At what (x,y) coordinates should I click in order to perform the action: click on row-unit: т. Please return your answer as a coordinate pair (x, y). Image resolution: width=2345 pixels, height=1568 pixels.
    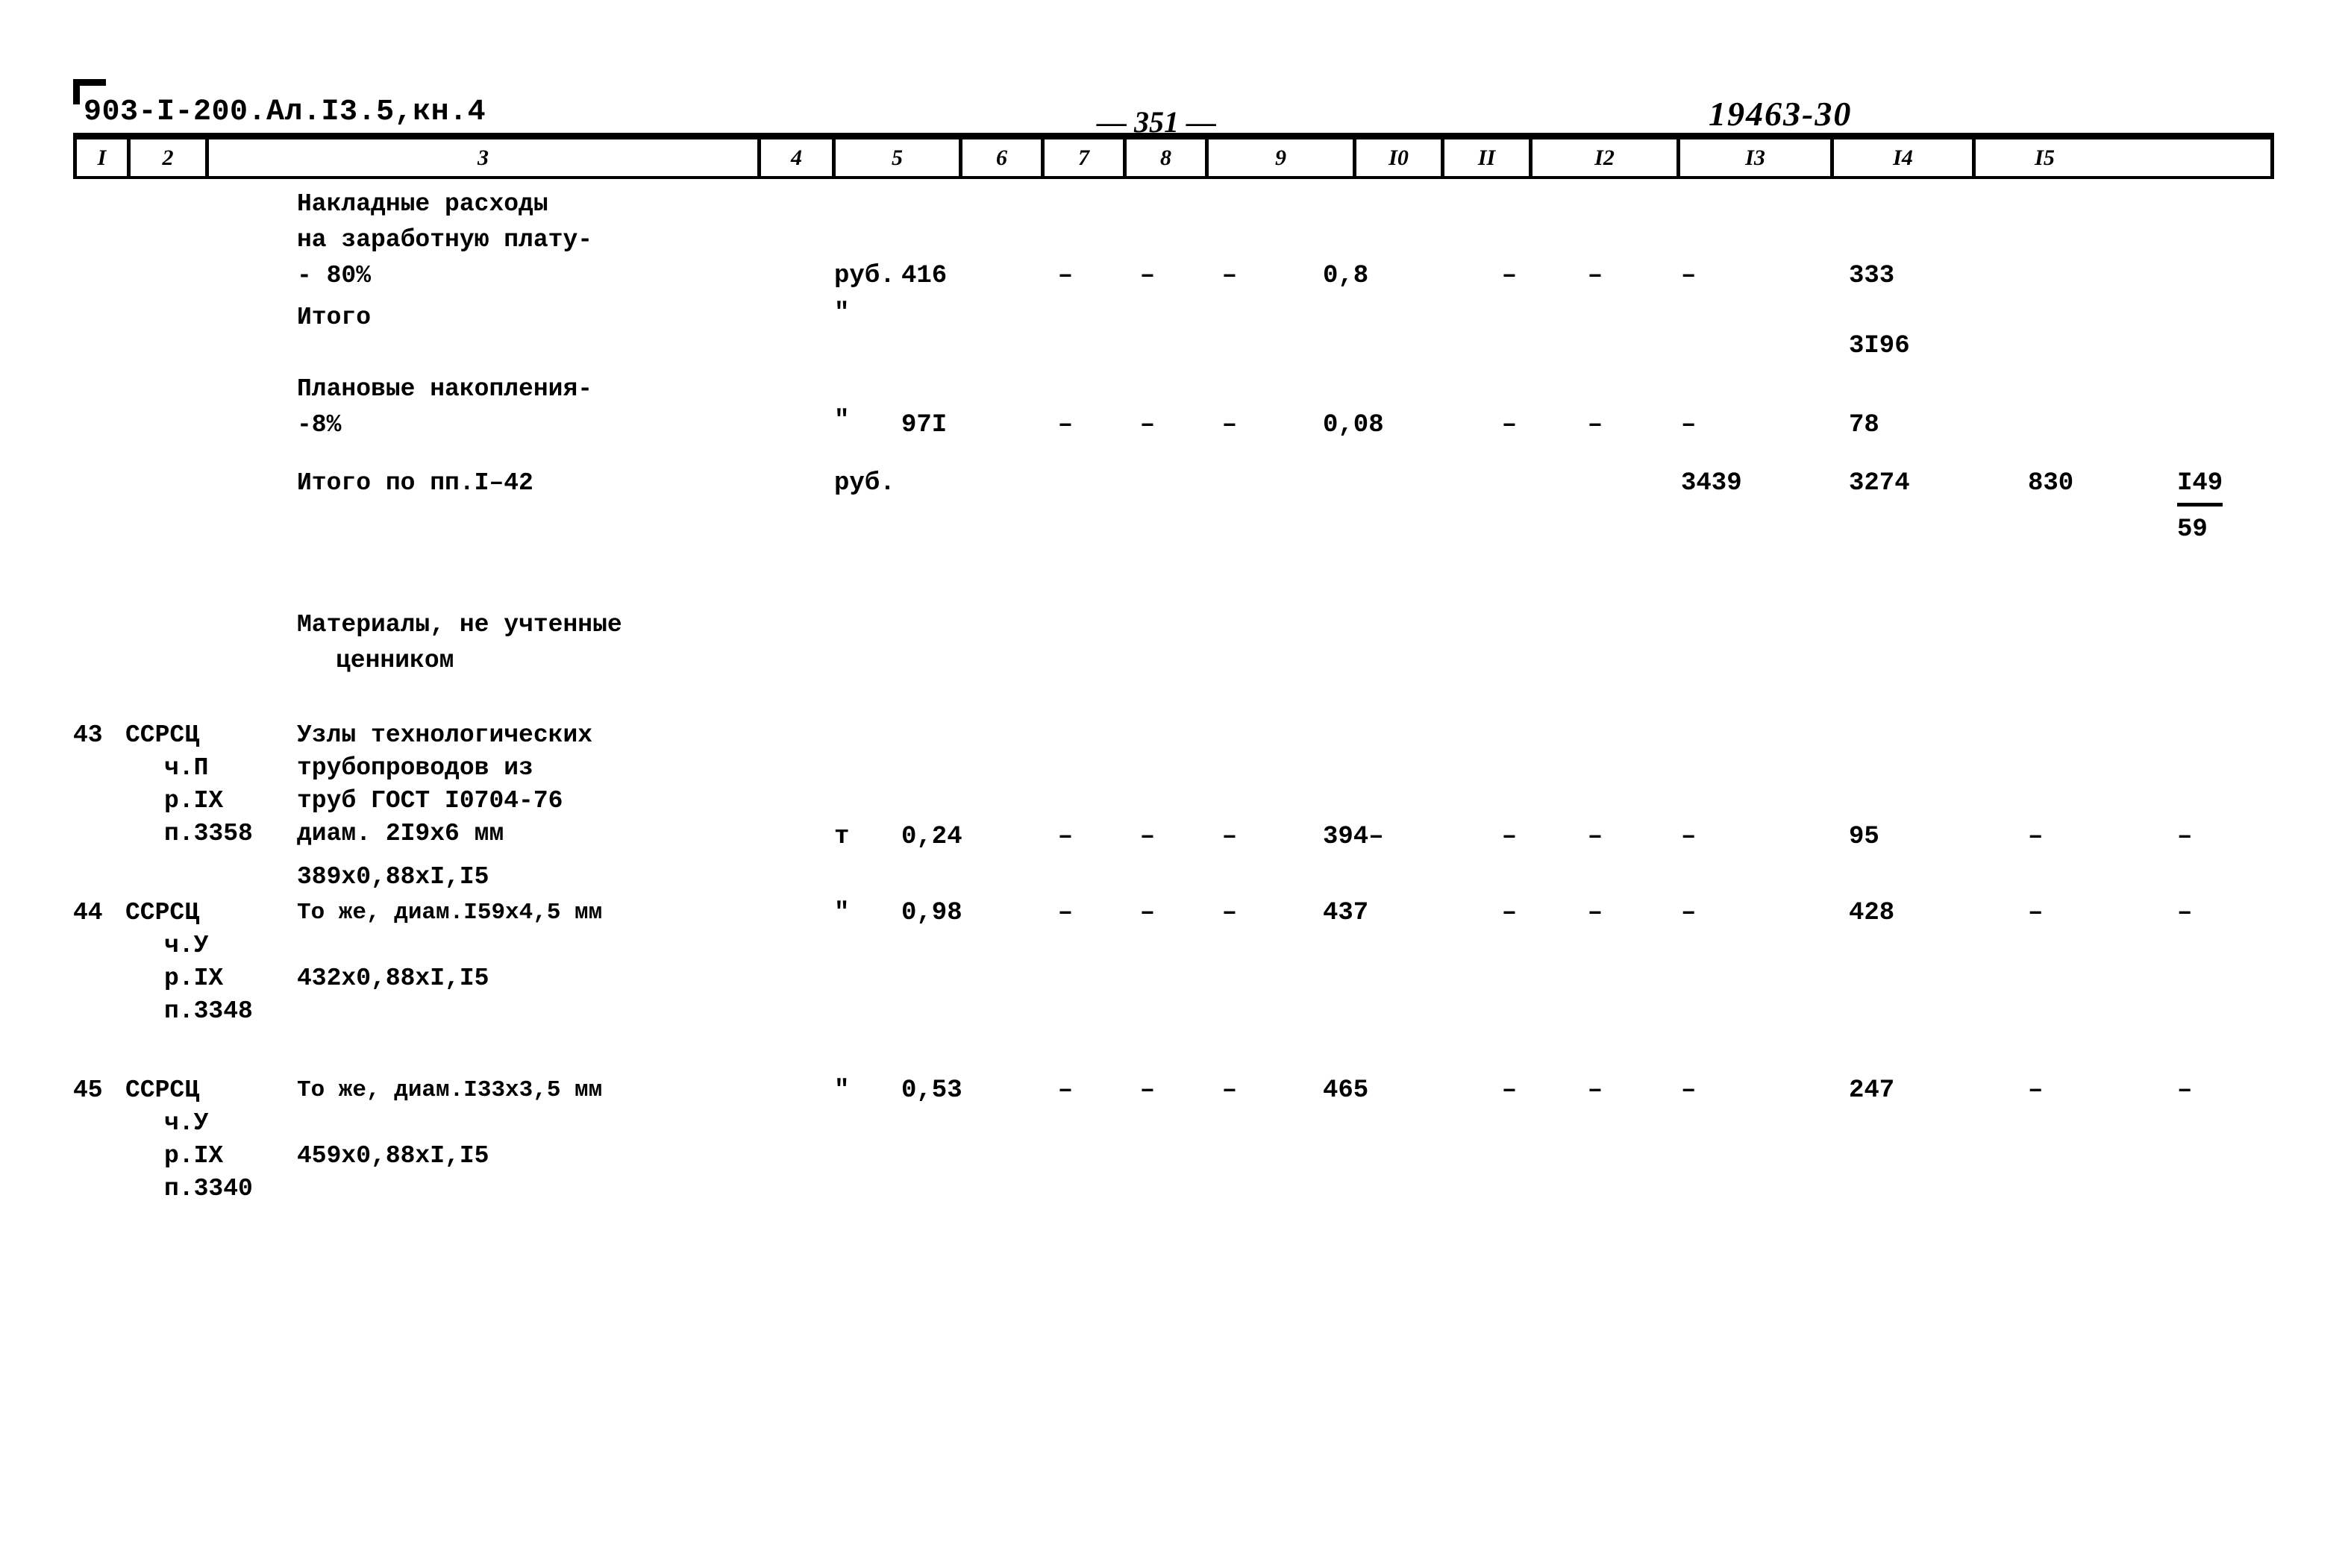
    Looking at the image, I should click on (842, 837).